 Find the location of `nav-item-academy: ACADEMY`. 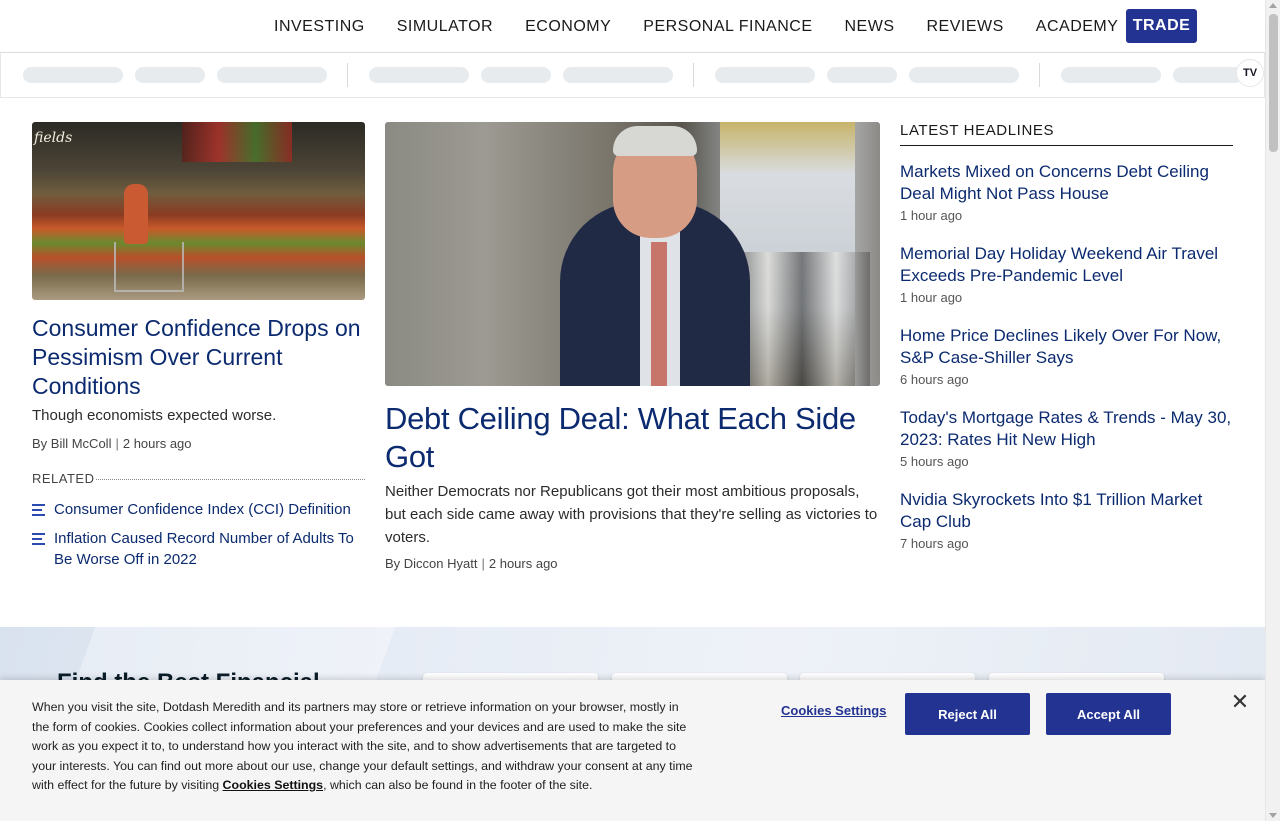

nav-item-academy: ACADEMY is located at coordinates (1077, 26).